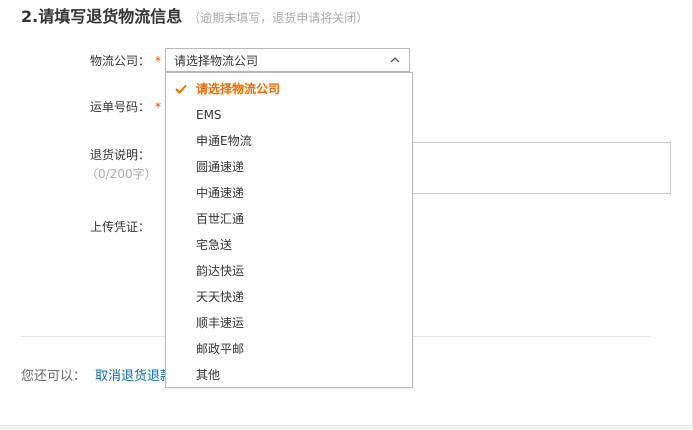 This screenshot has width=693, height=430. I want to click on carrier-option: 邮政平邮, so click(289, 349).